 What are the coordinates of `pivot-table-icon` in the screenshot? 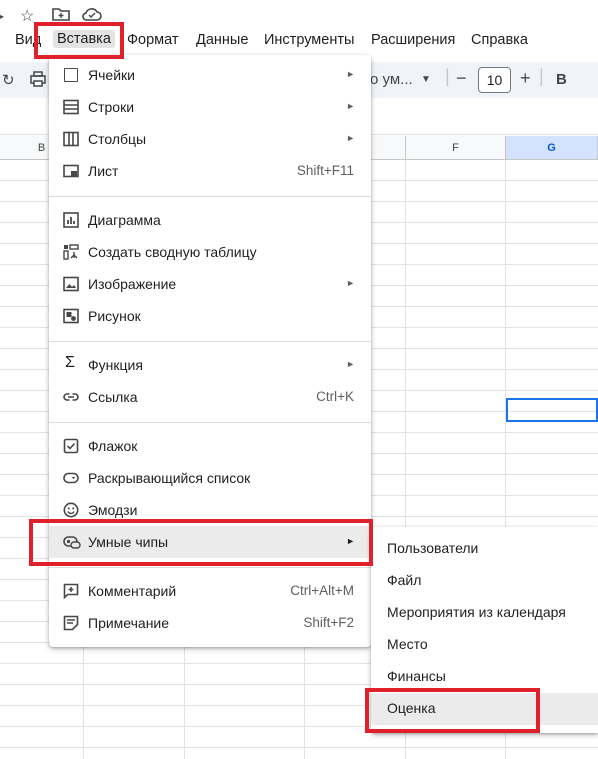 It's located at (71, 252).